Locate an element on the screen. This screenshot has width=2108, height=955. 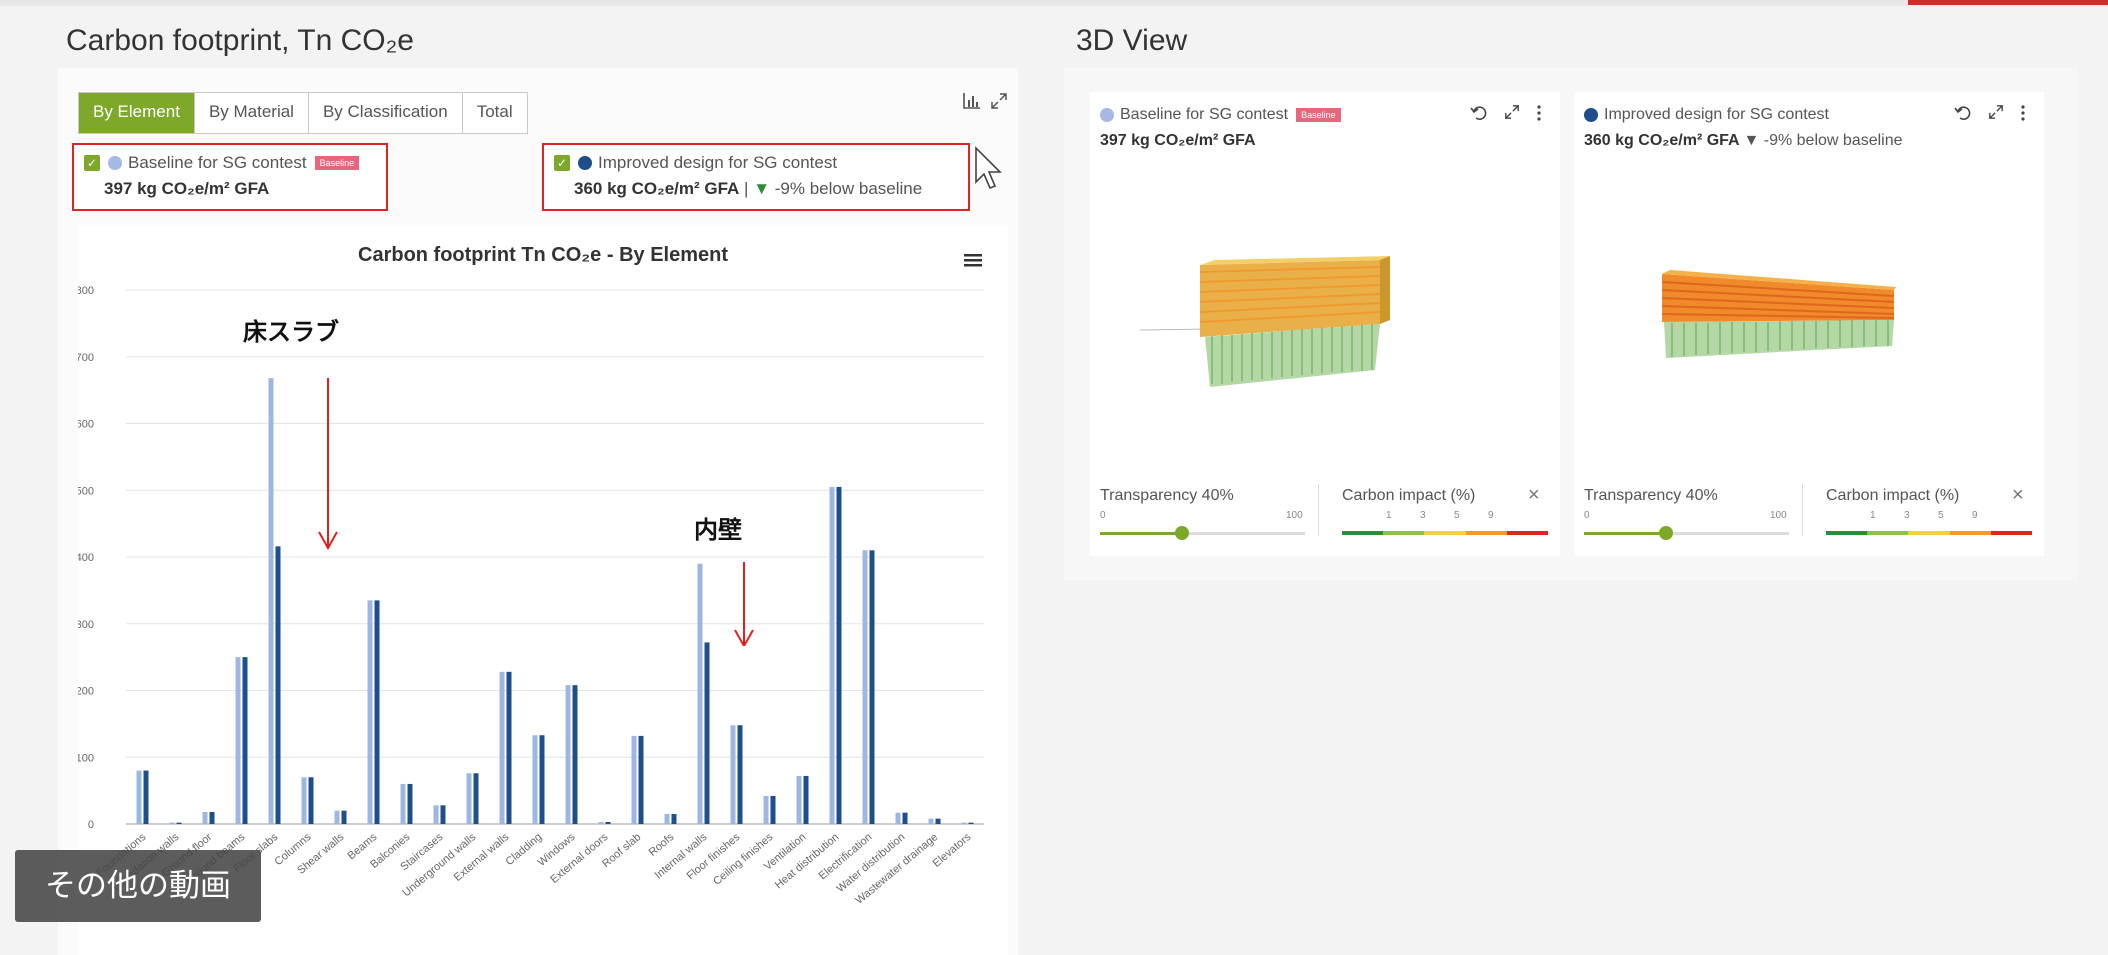
improved-checkbox: ✓ is located at coordinates (562, 163).